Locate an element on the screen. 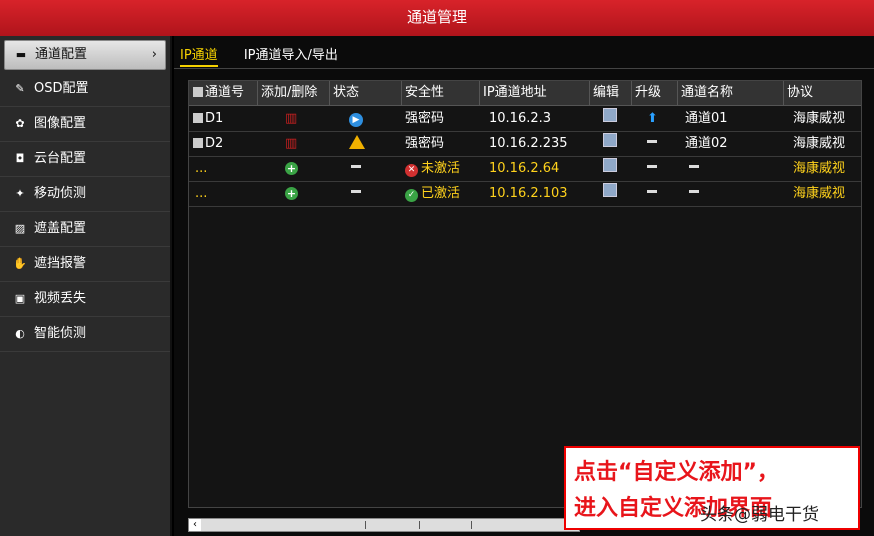  table-header: 通道号 添加/删除 状态 安全性 IP通道地址 编辑 升级 通道名称 协议 is located at coordinates (525, 93).